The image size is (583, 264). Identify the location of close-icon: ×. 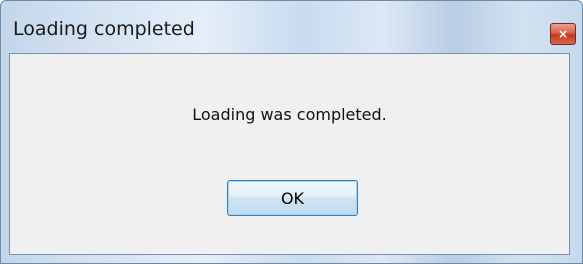
(563, 34).